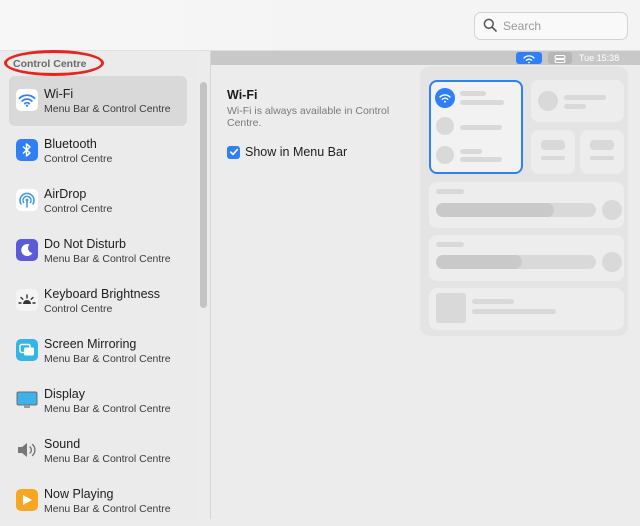 This screenshot has width=640, height=526. What do you see at coordinates (233, 152) in the screenshot?
I see `checkbox-checked-icon` at bounding box center [233, 152].